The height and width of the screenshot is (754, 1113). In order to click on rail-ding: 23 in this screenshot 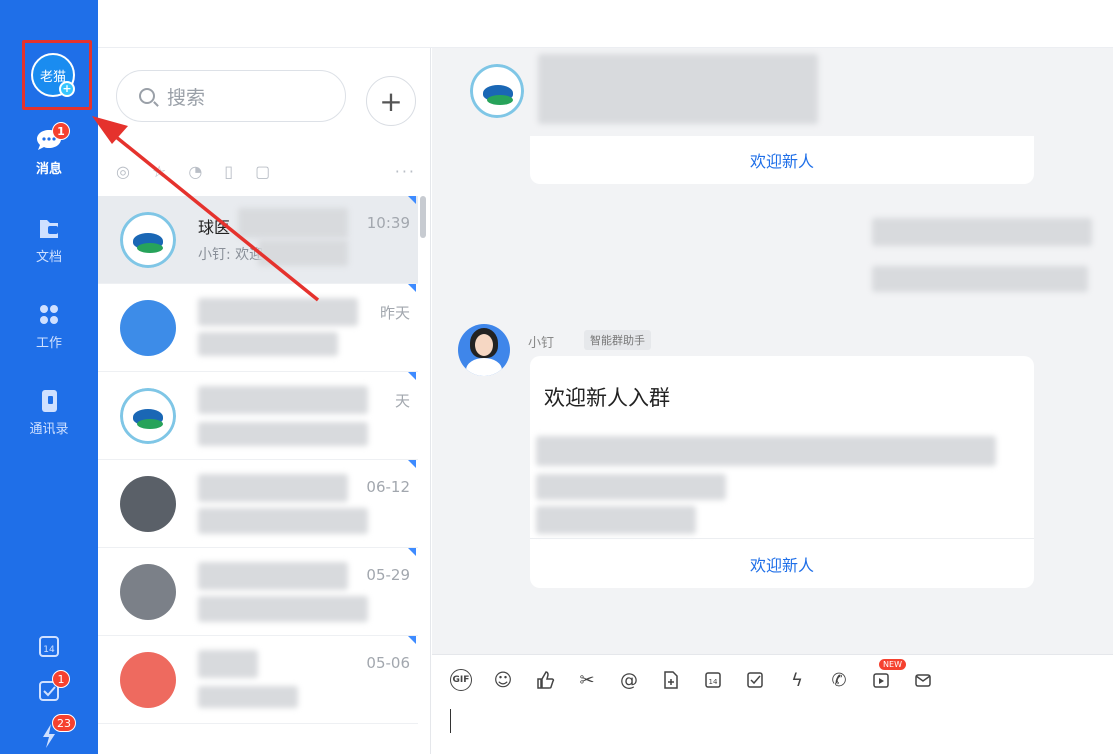, I will do `click(49, 733)`.